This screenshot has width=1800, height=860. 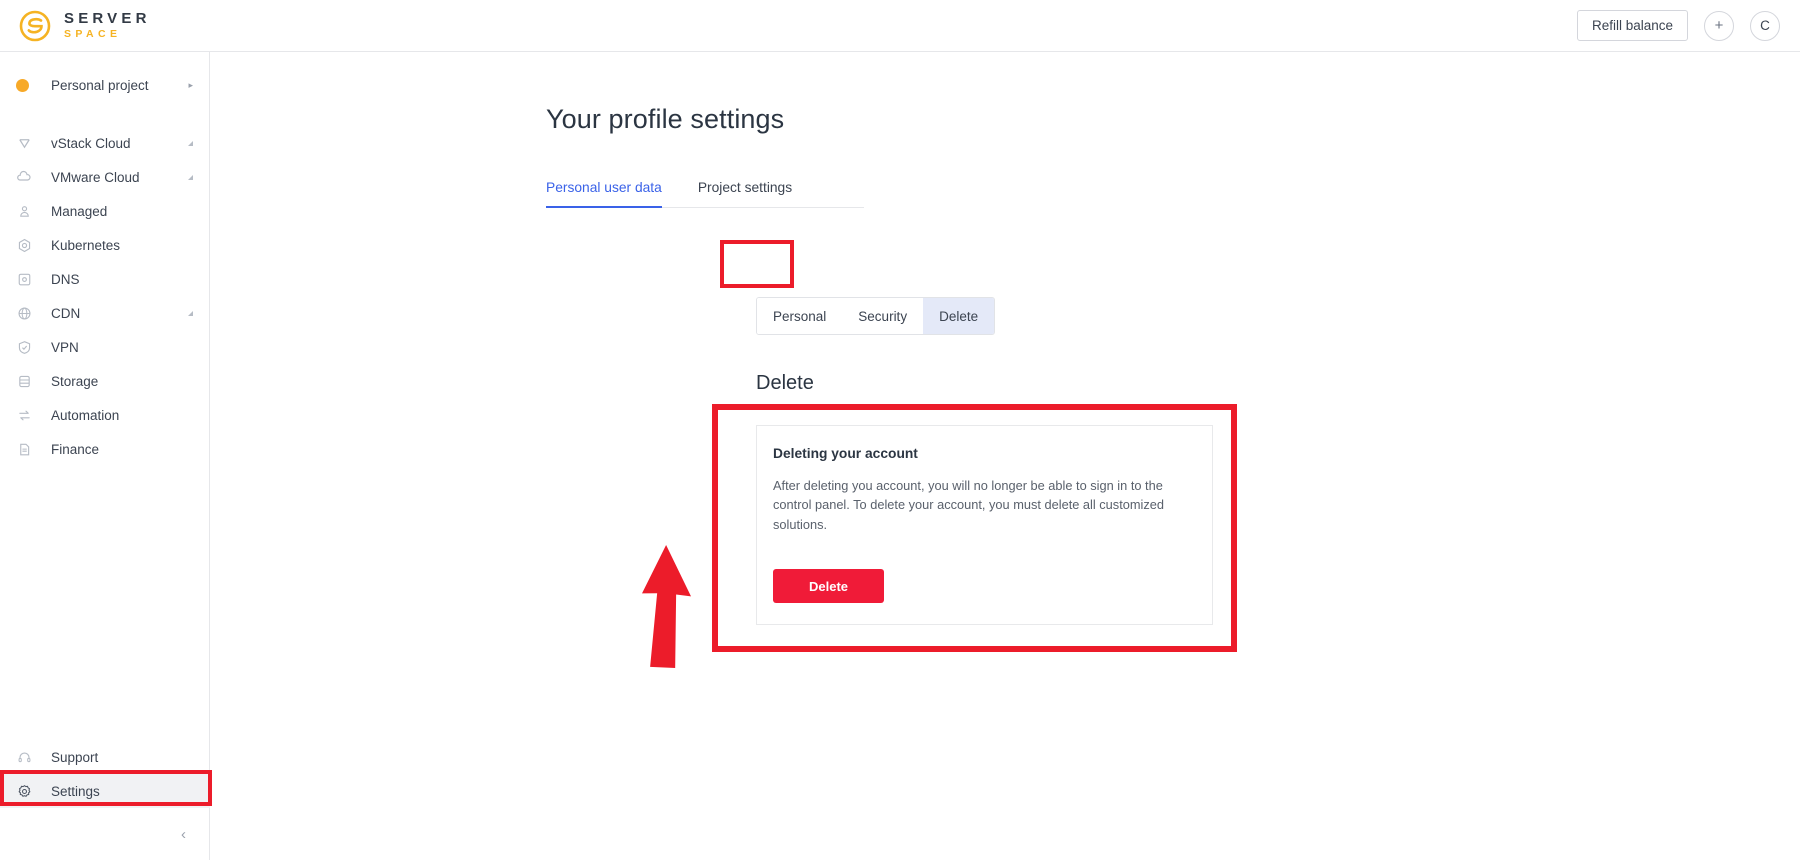 I want to click on sidebar-item-vstack-cloud: vStack Cloud, so click(x=104, y=143).